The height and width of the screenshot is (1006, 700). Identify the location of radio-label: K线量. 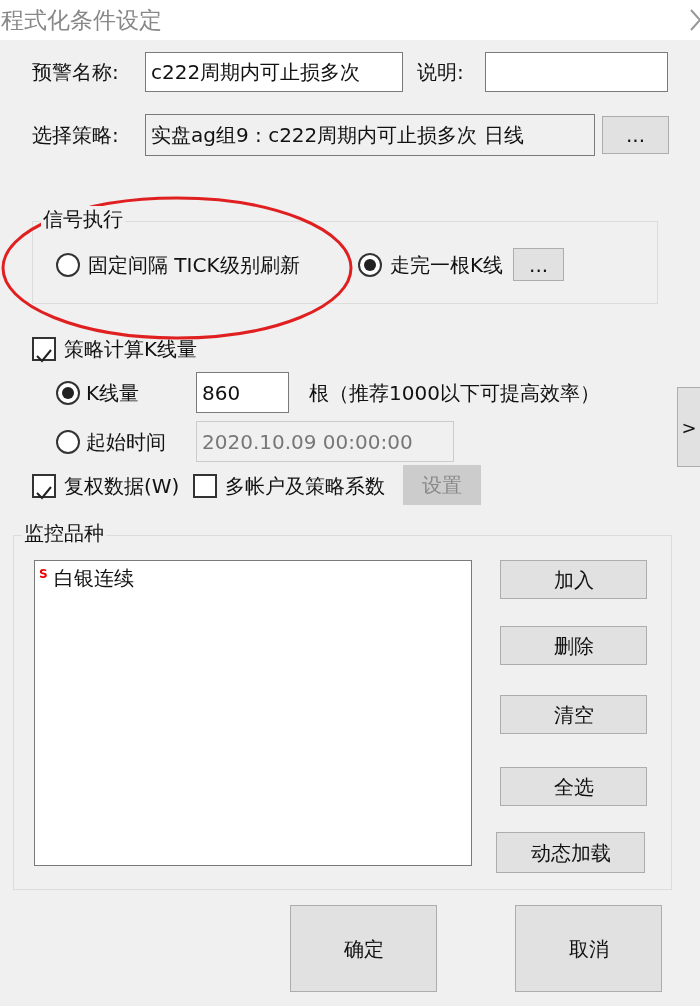
(113, 393).